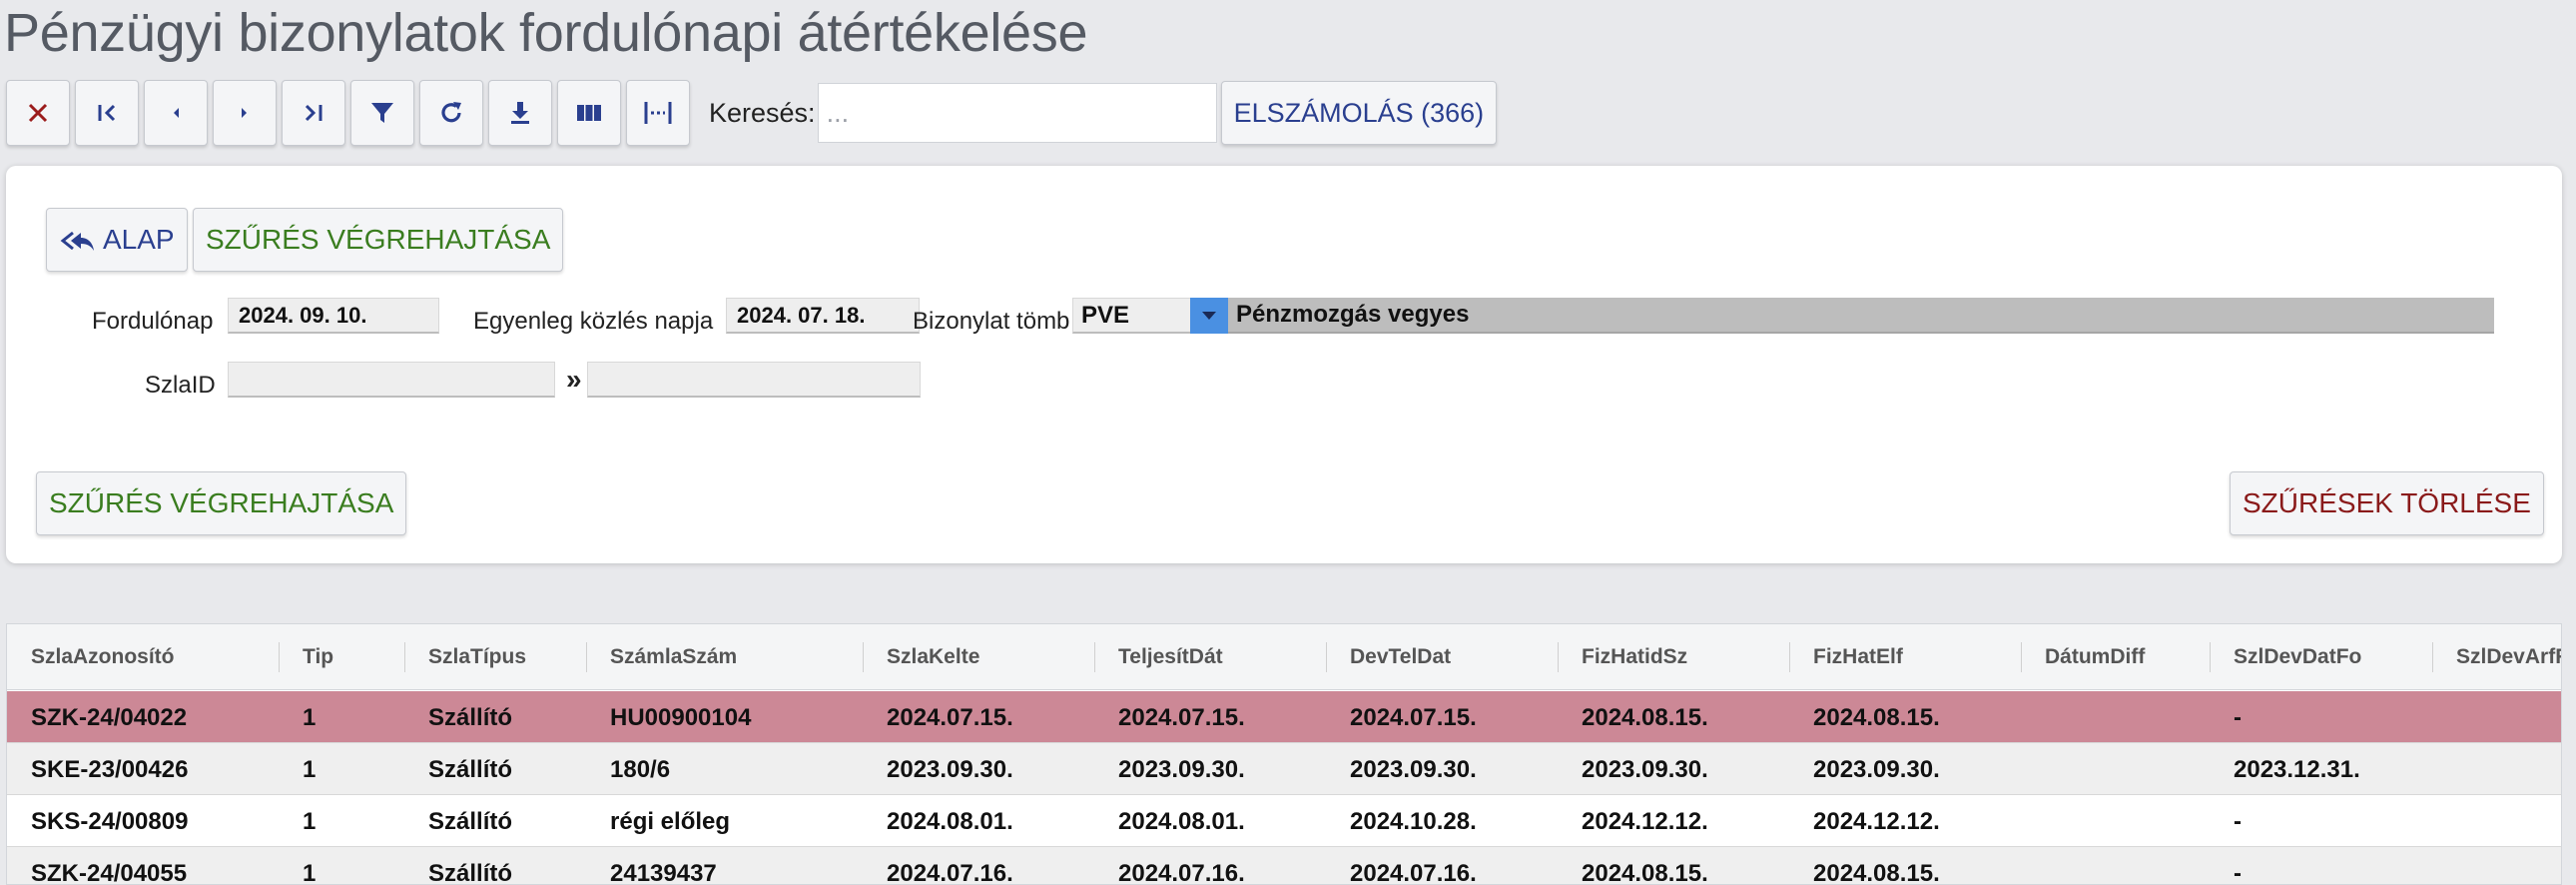 This screenshot has height=885, width=2576. What do you see at coordinates (451, 113) in the screenshot?
I see `refresh-button` at bounding box center [451, 113].